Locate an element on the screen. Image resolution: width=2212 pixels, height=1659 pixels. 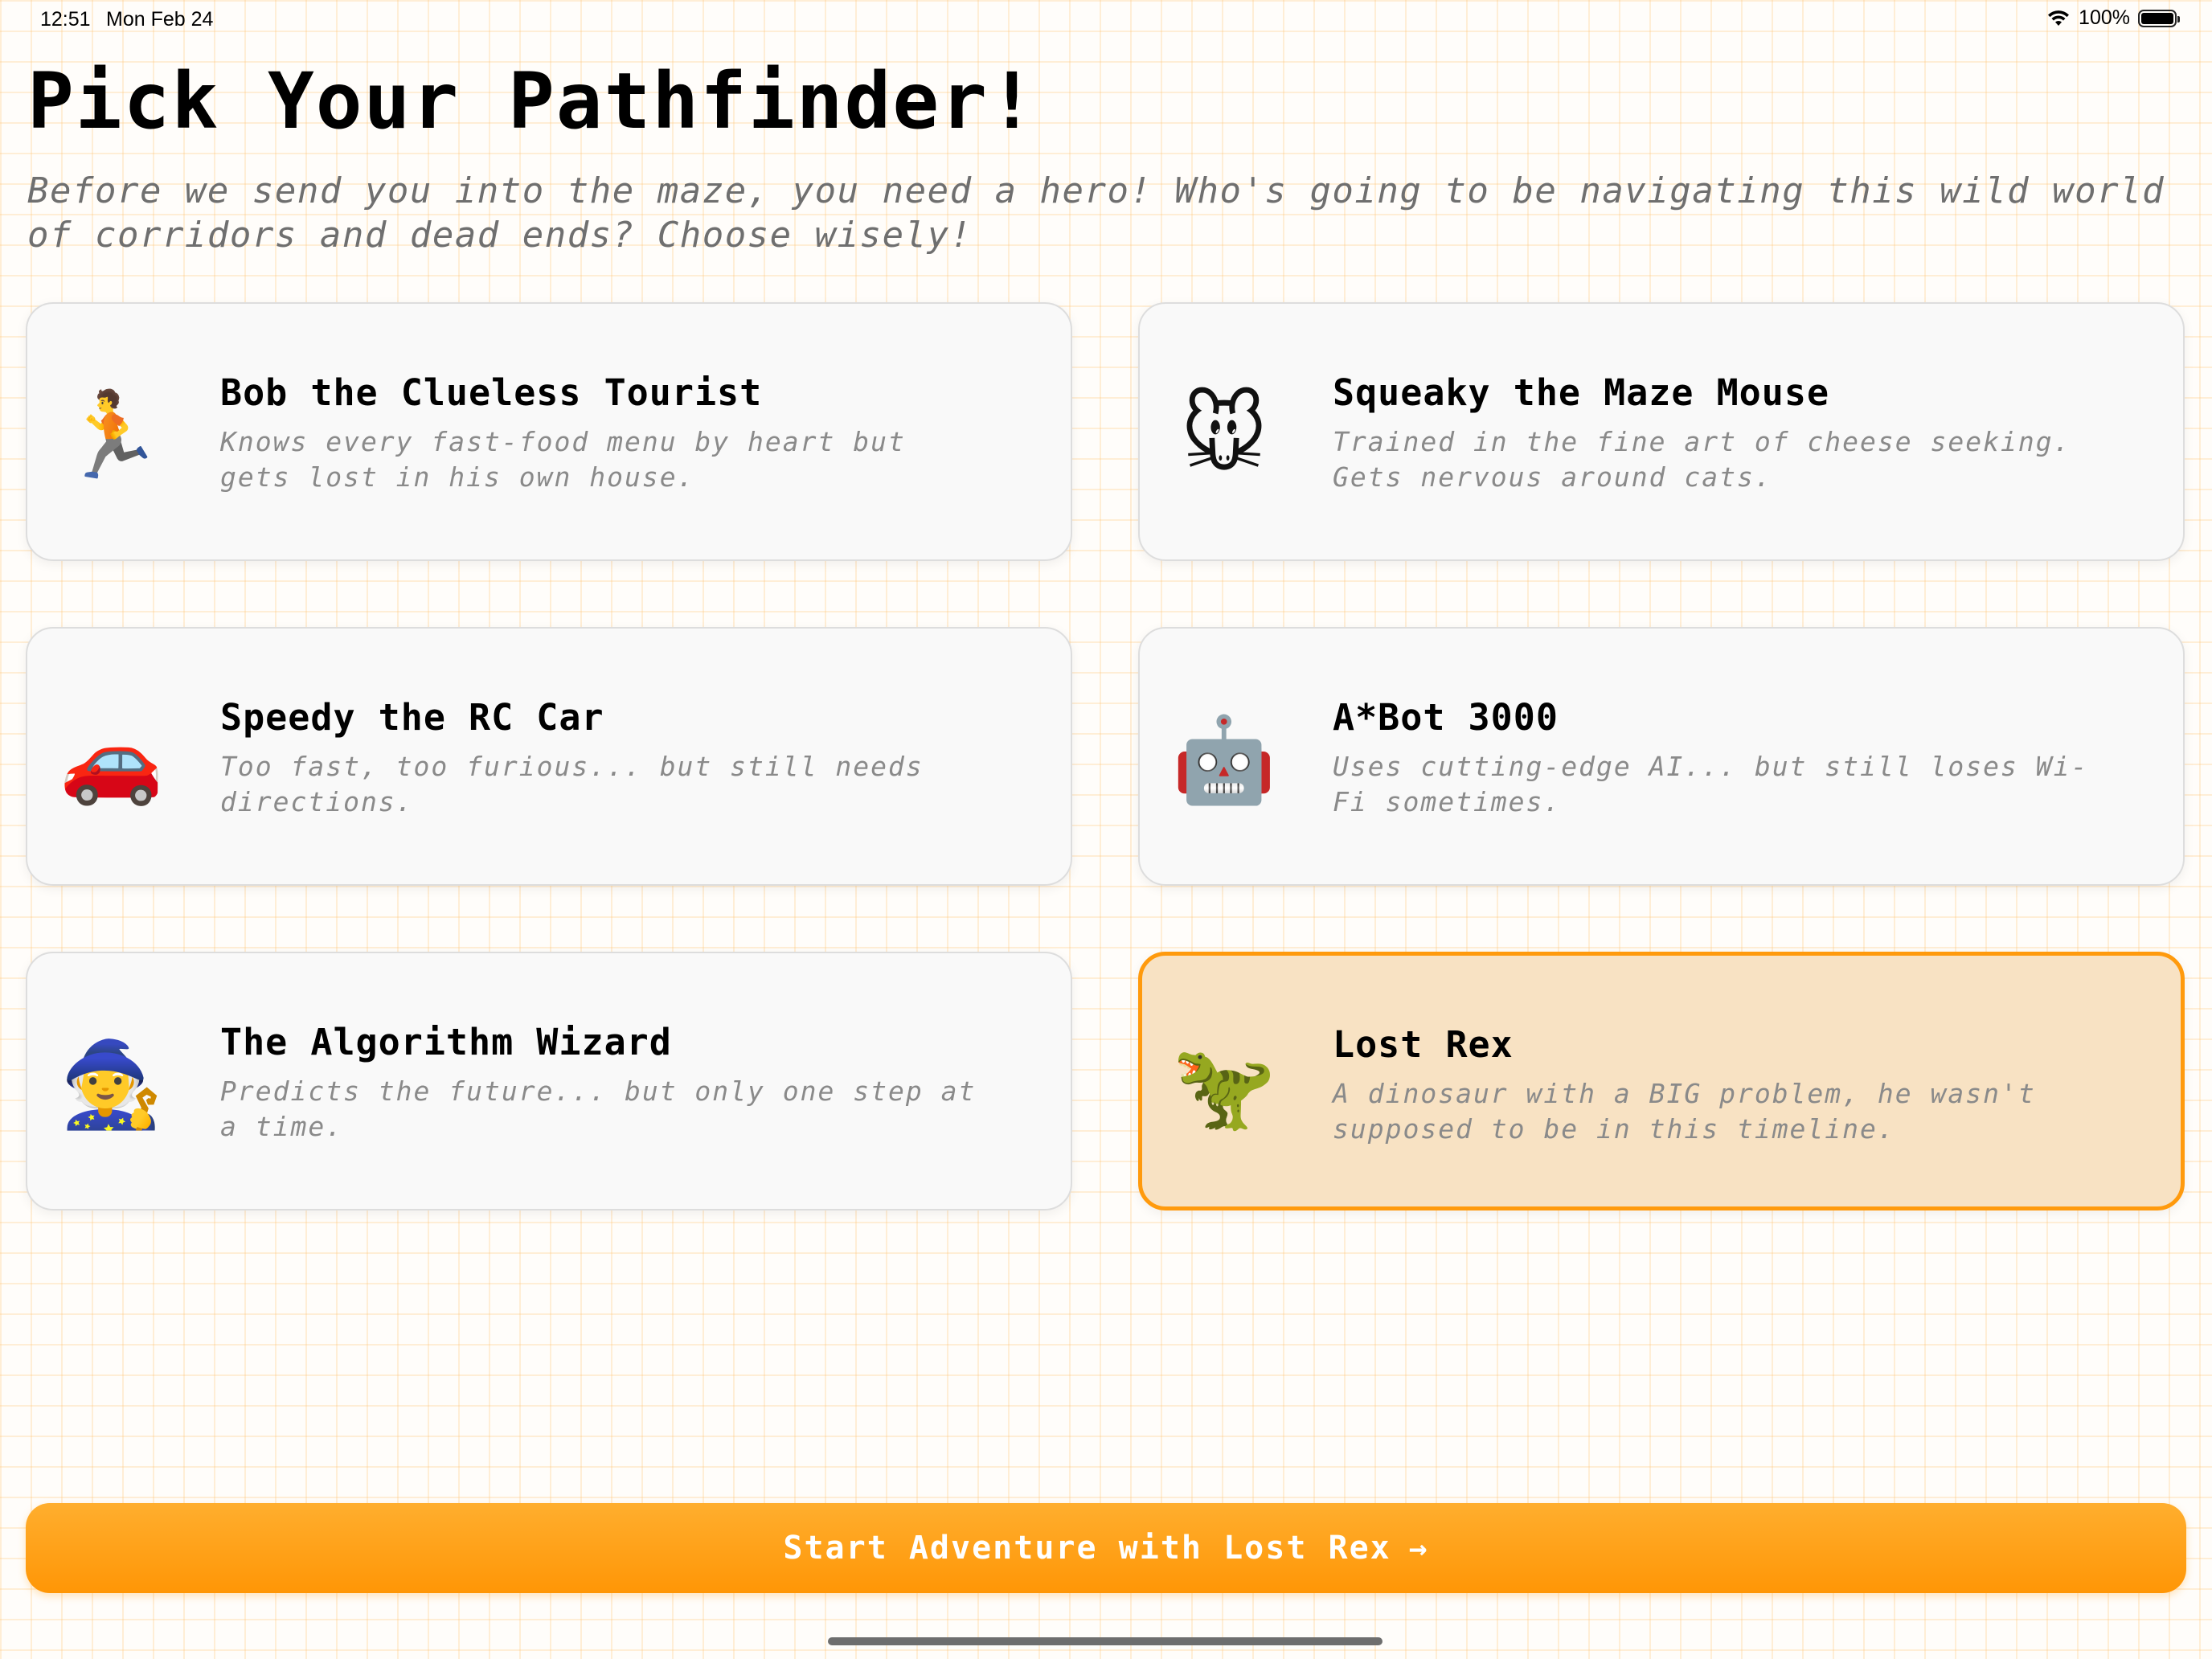
status-indicators: 100% is located at coordinates (2113, 18).